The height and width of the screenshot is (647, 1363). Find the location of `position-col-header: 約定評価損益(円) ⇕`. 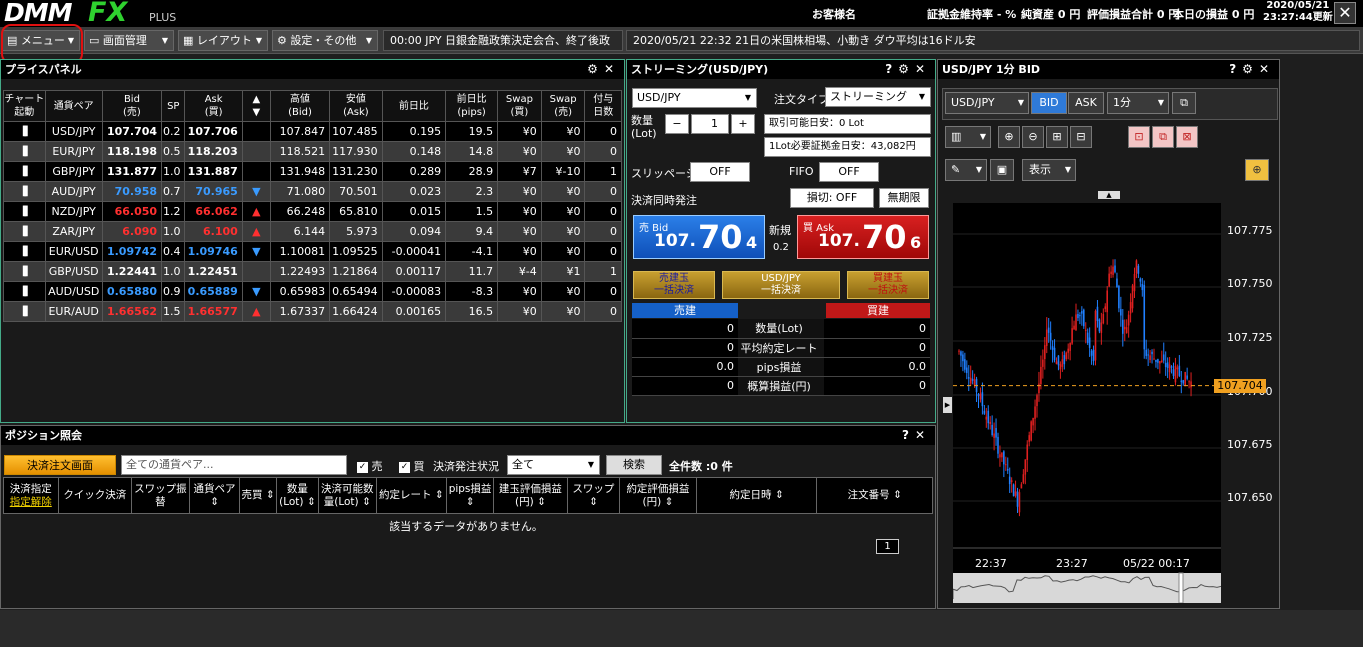

position-col-header: 約定評価損益(円) ⇕ is located at coordinates (658, 495).